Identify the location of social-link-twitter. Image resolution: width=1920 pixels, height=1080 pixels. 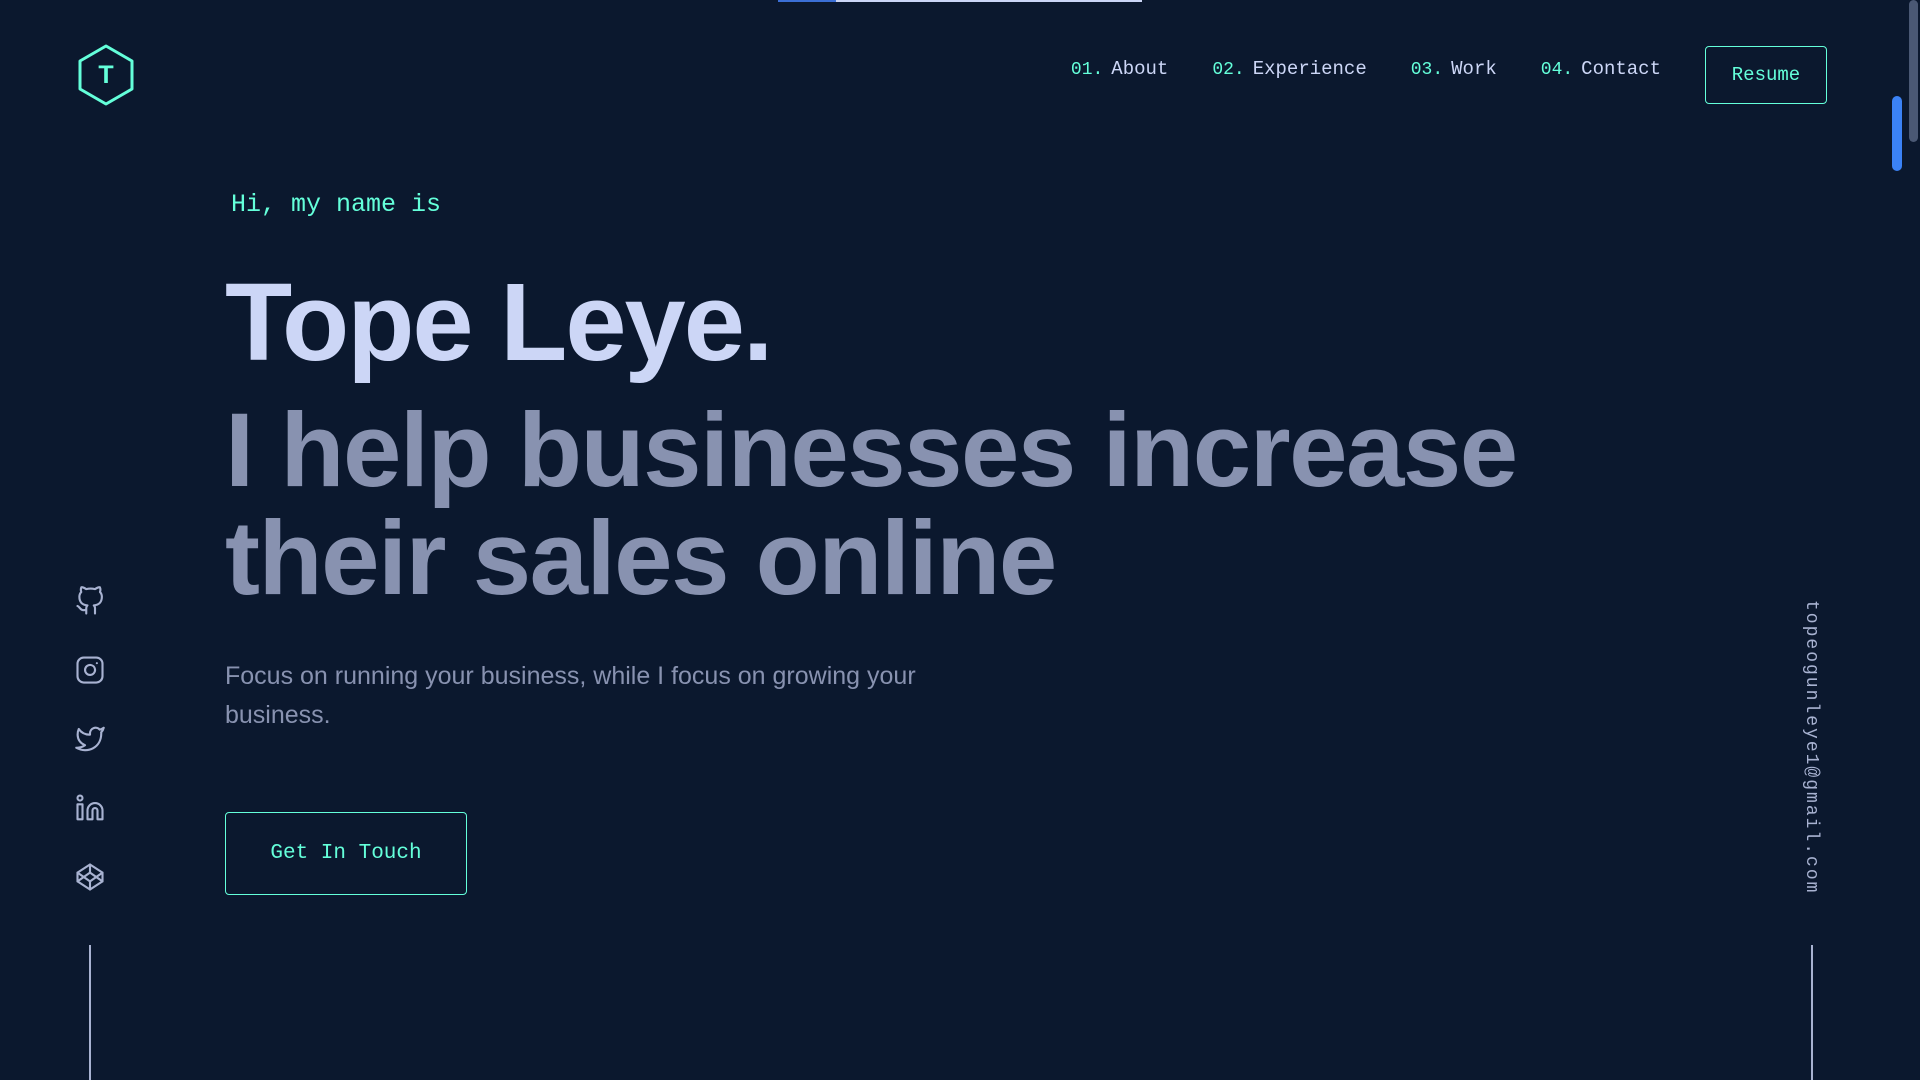
(90, 739).